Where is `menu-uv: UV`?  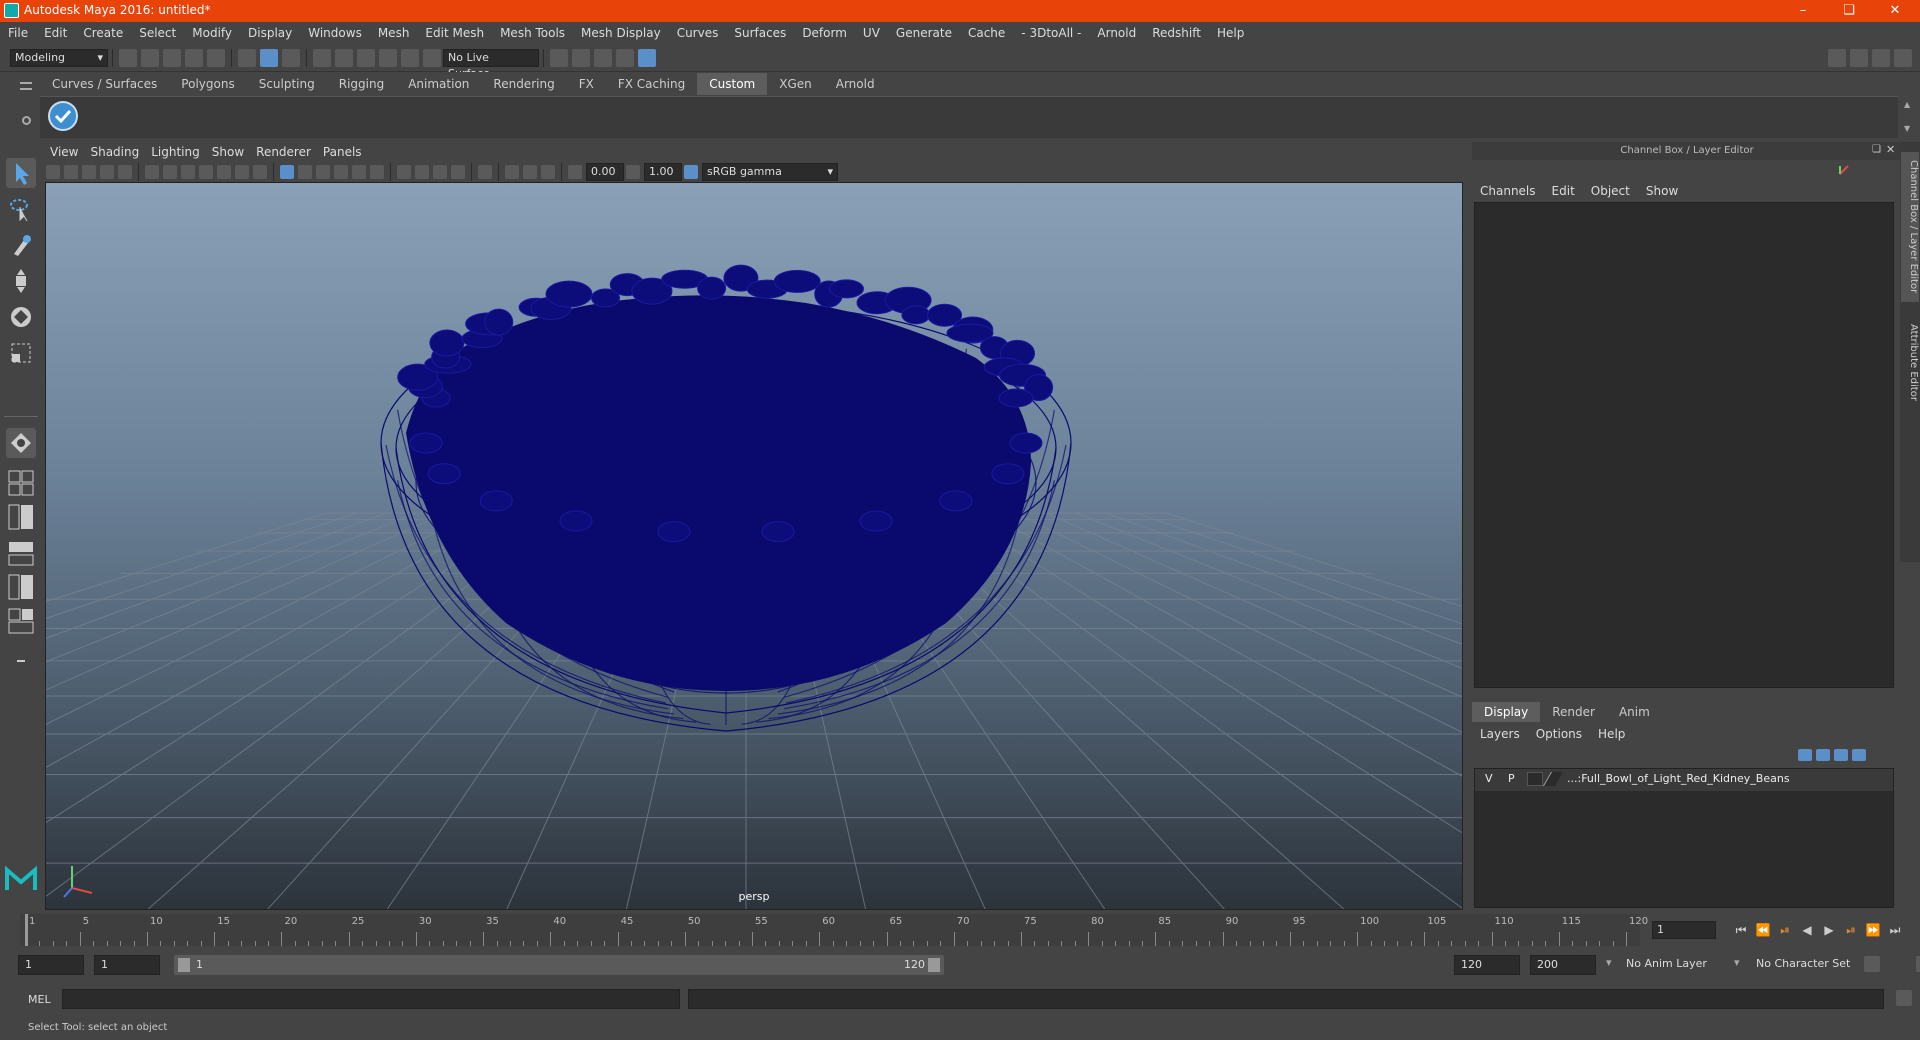 menu-uv: UV is located at coordinates (871, 33).